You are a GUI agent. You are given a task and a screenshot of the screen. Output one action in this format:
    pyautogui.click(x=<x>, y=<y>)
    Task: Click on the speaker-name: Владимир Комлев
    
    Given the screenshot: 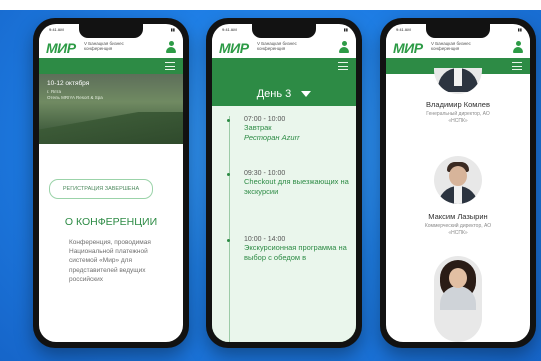 What is the action you would take?
    pyautogui.click(x=458, y=104)
    